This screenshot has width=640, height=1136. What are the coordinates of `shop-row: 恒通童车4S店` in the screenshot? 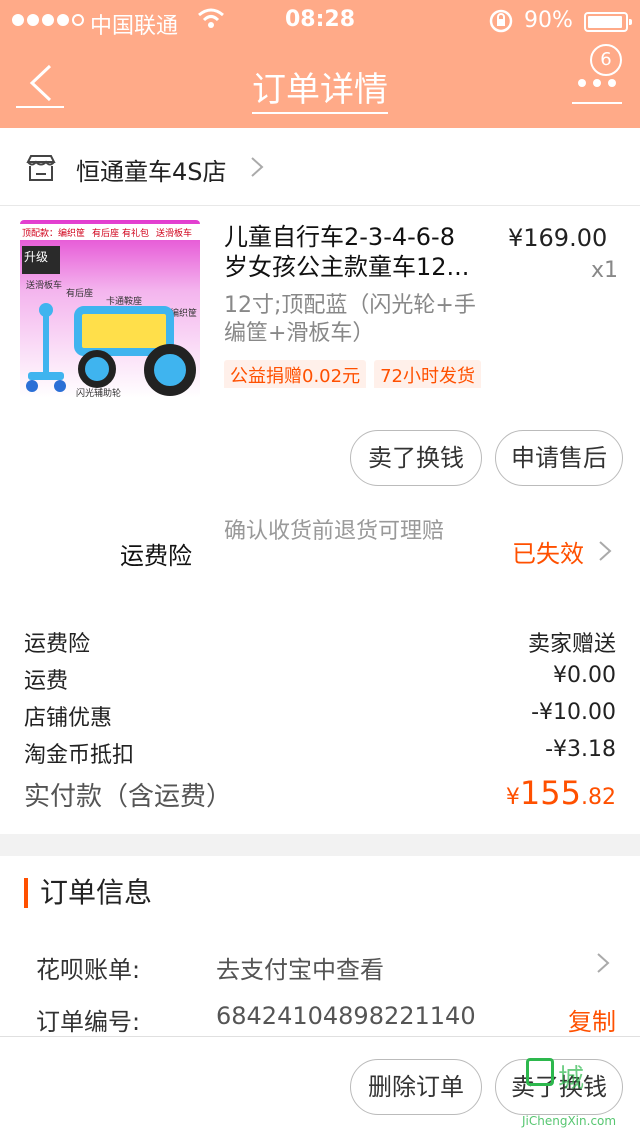 It's located at (320, 167).